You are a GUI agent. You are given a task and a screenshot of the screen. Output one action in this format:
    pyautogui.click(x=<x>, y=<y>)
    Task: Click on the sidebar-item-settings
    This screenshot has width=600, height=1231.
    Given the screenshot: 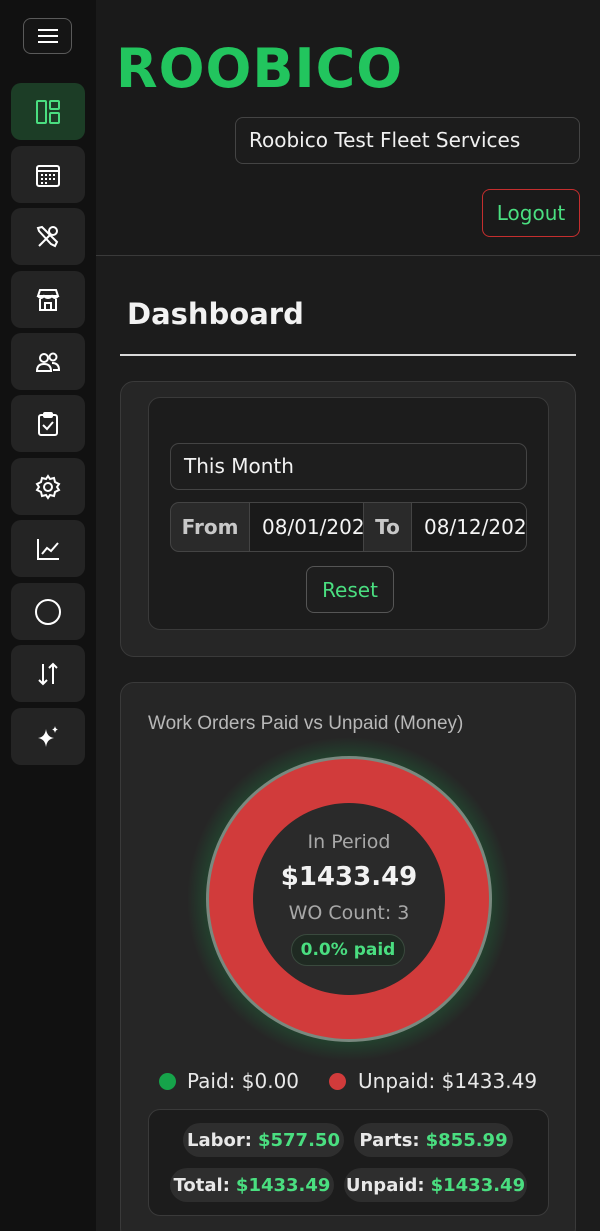 What is the action you would take?
    pyautogui.click(x=48, y=486)
    